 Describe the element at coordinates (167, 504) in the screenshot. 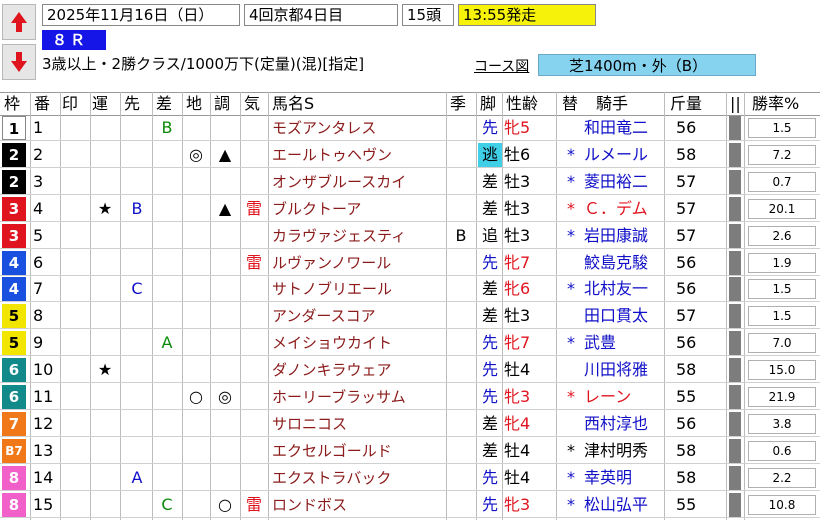

I see `mark-sa: C` at that location.